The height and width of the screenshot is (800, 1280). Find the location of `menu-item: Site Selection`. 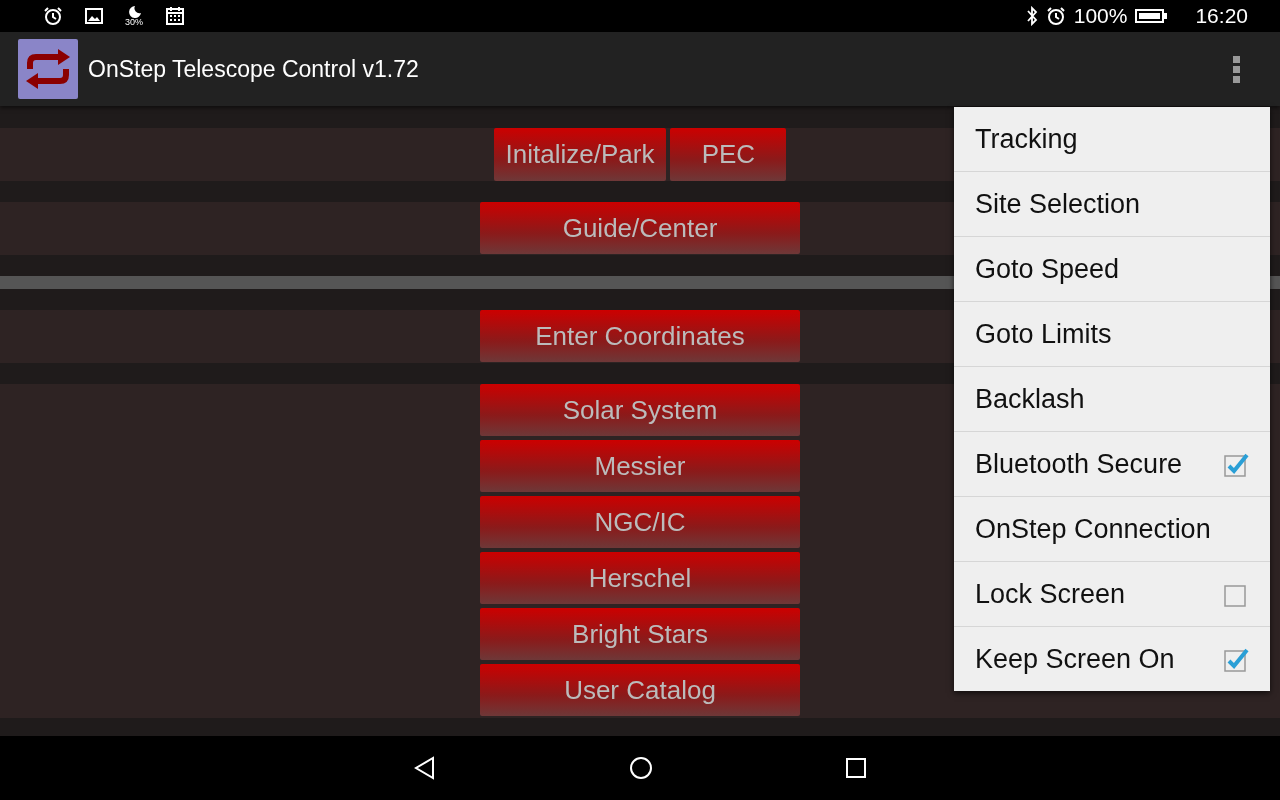

menu-item: Site Selection is located at coordinates (1112, 204).